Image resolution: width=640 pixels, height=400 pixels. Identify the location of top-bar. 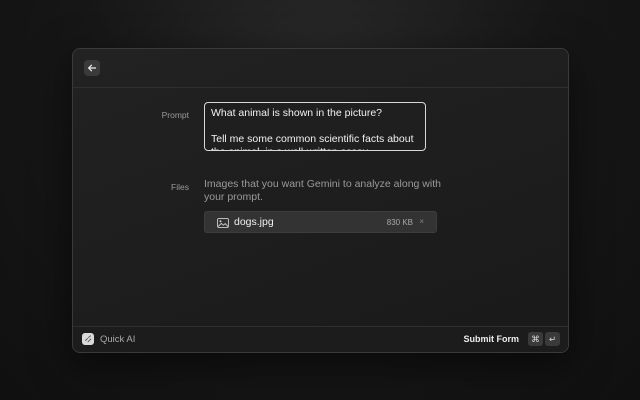
(320, 68).